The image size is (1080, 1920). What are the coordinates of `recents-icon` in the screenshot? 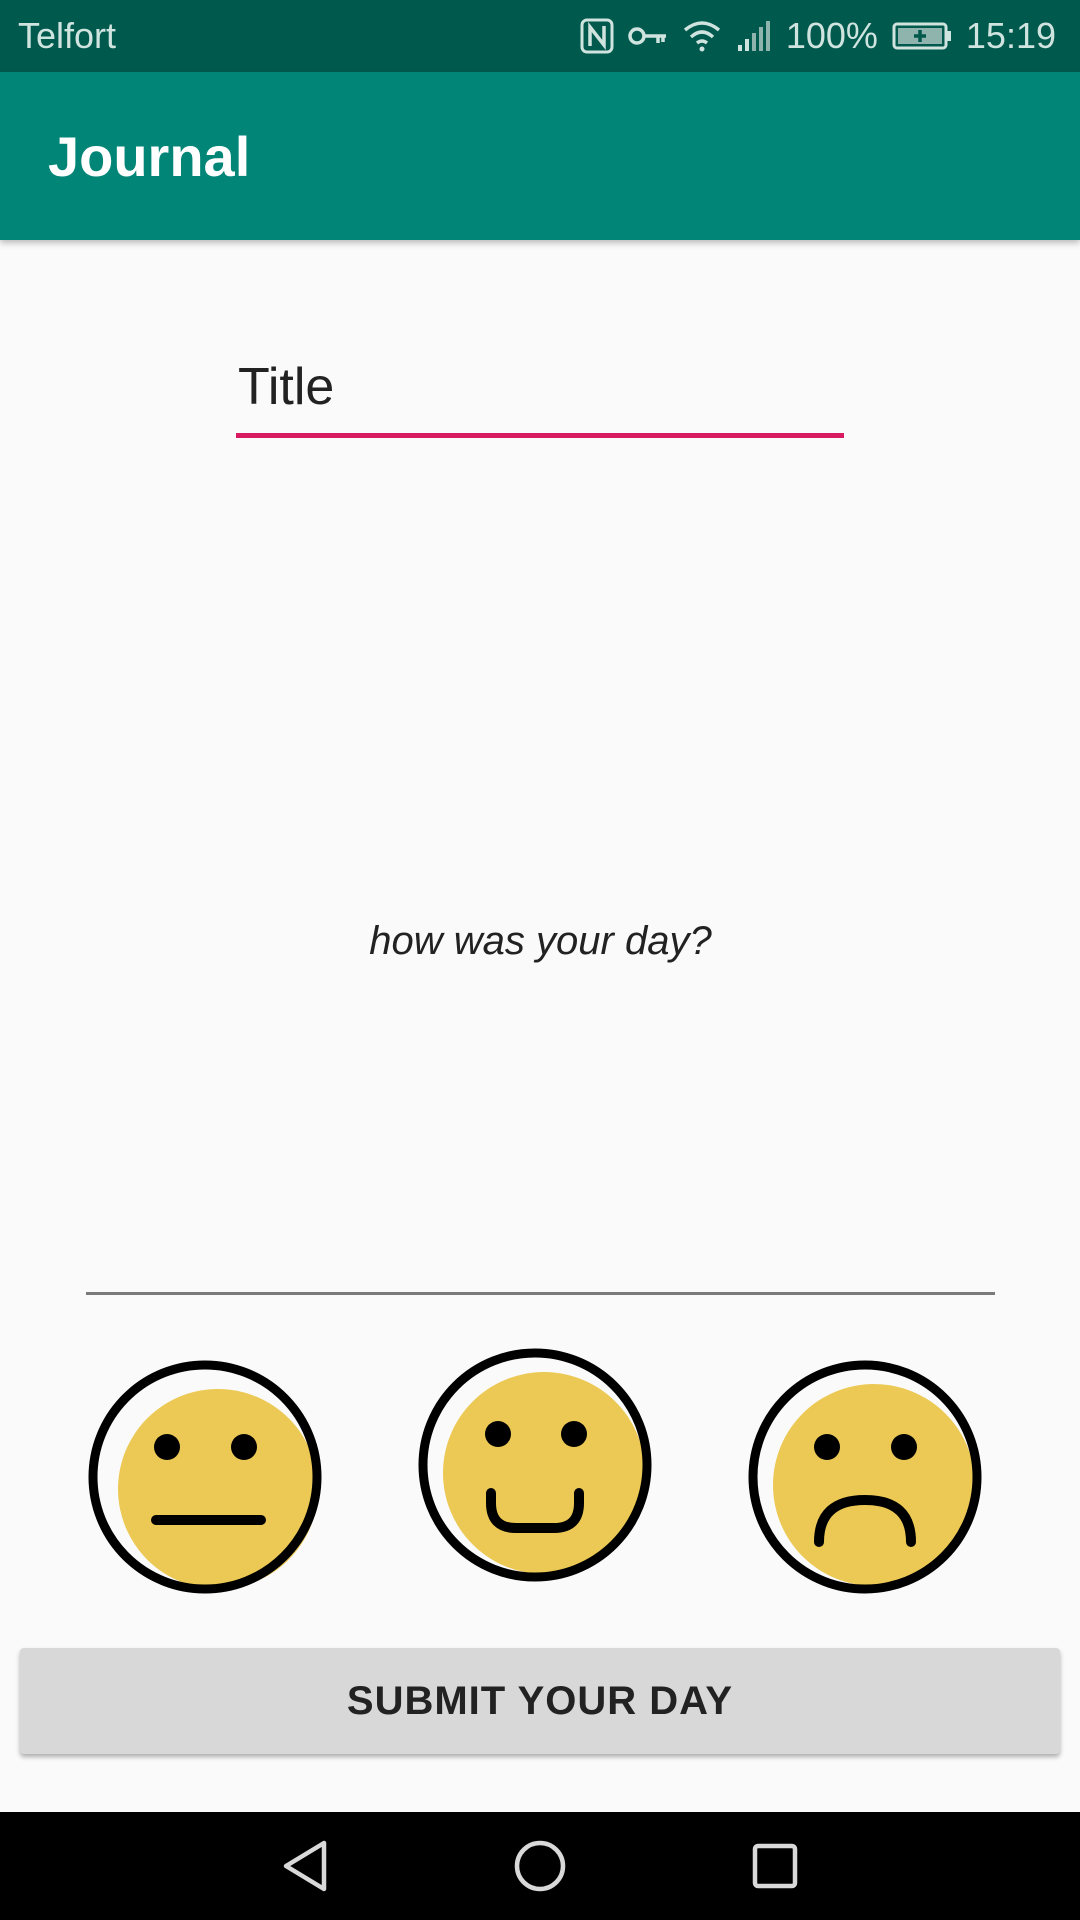 It's located at (775, 1866).